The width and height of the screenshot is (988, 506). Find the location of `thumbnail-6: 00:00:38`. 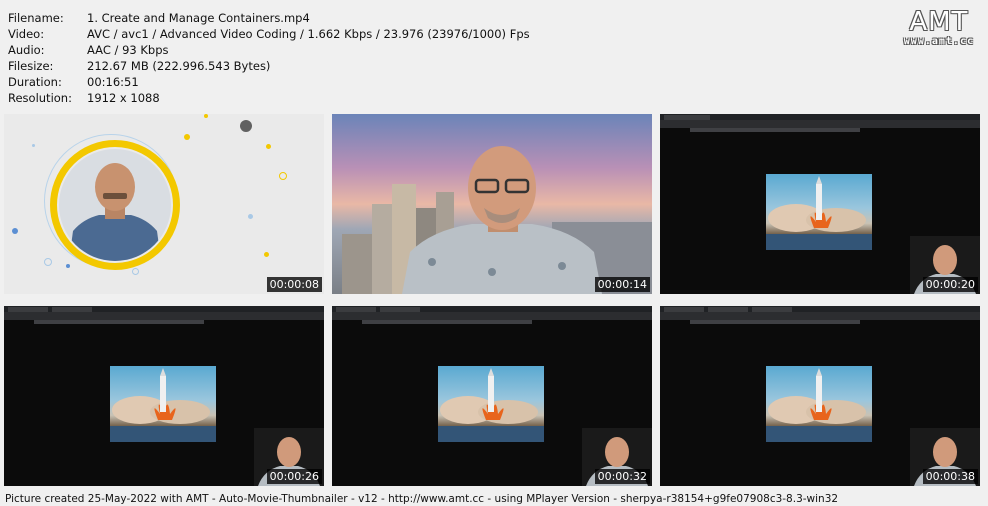

thumbnail-6: 00:00:38 is located at coordinates (820, 396).